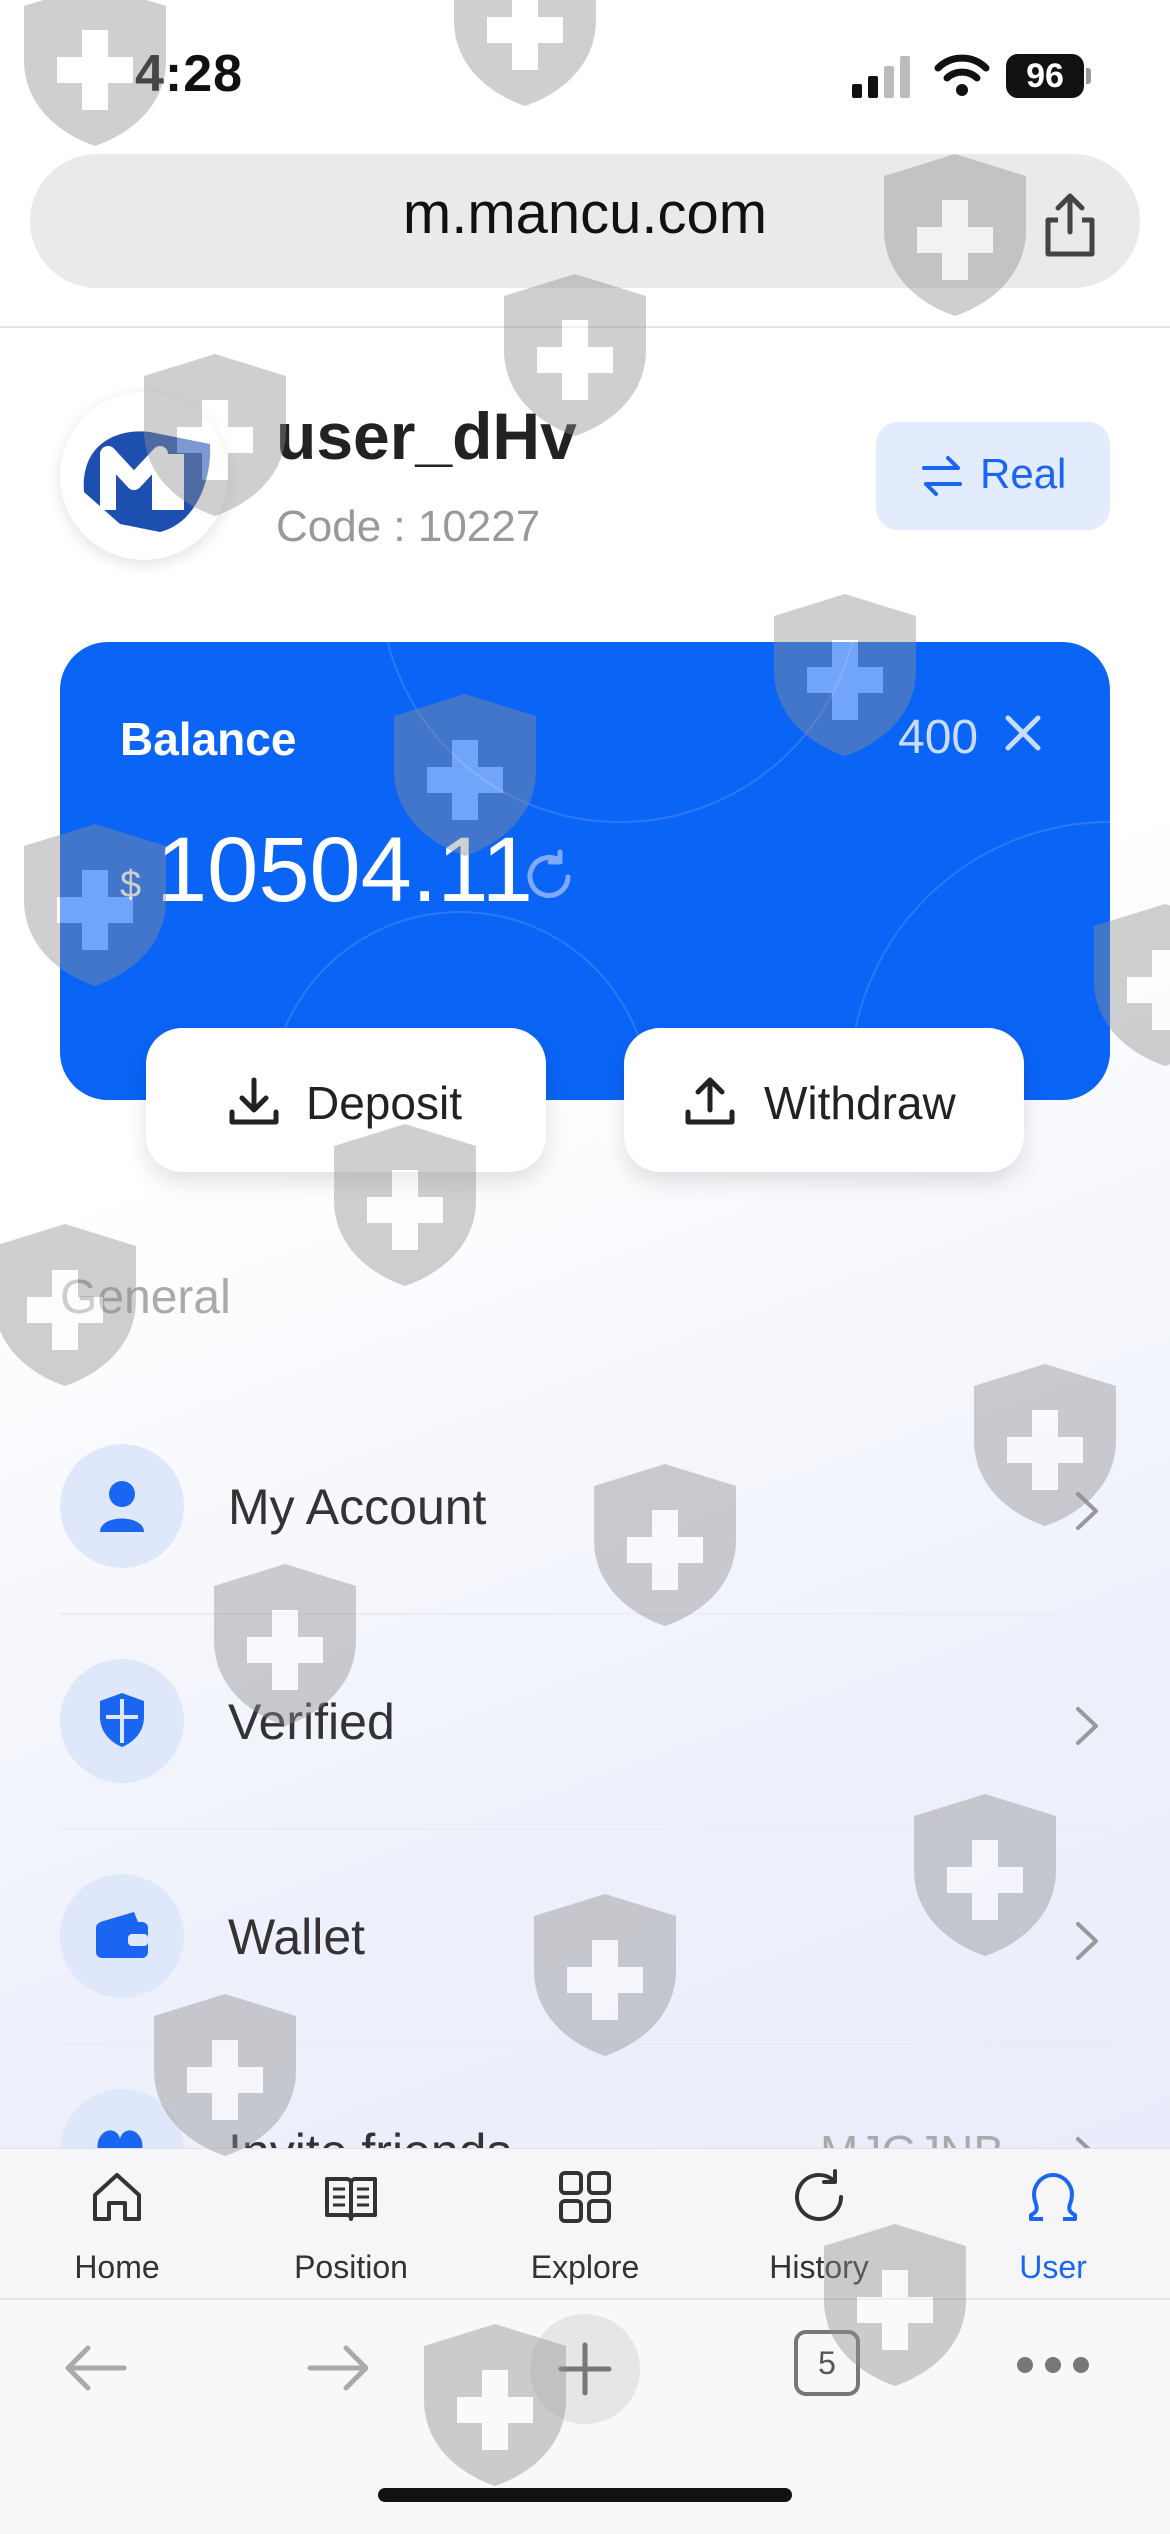 Image resolution: width=1170 pixels, height=2534 pixels. I want to click on tab-count-button: 5, so click(827, 2363).